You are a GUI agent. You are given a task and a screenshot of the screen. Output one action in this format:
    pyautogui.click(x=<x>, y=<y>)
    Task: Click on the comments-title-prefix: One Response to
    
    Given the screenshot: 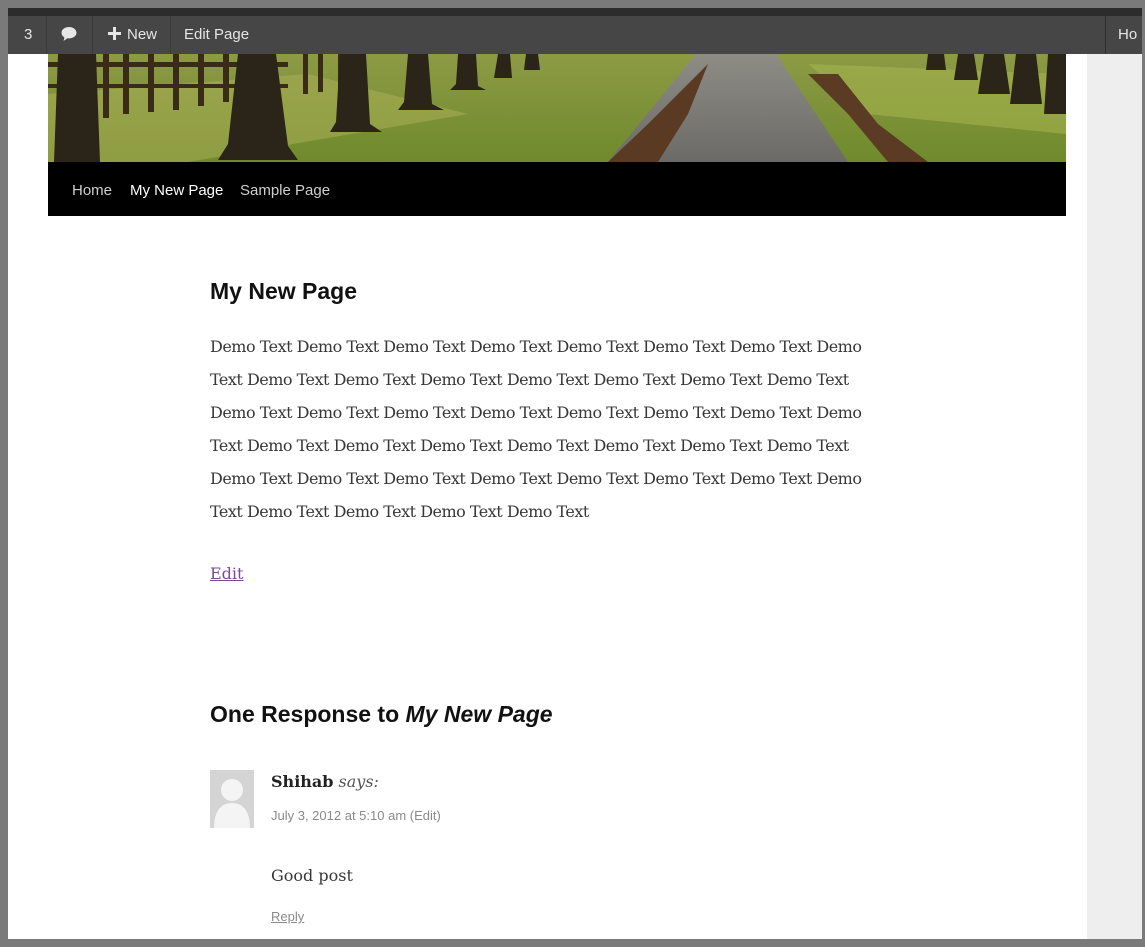 What is the action you would take?
    pyautogui.click(x=308, y=714)
    